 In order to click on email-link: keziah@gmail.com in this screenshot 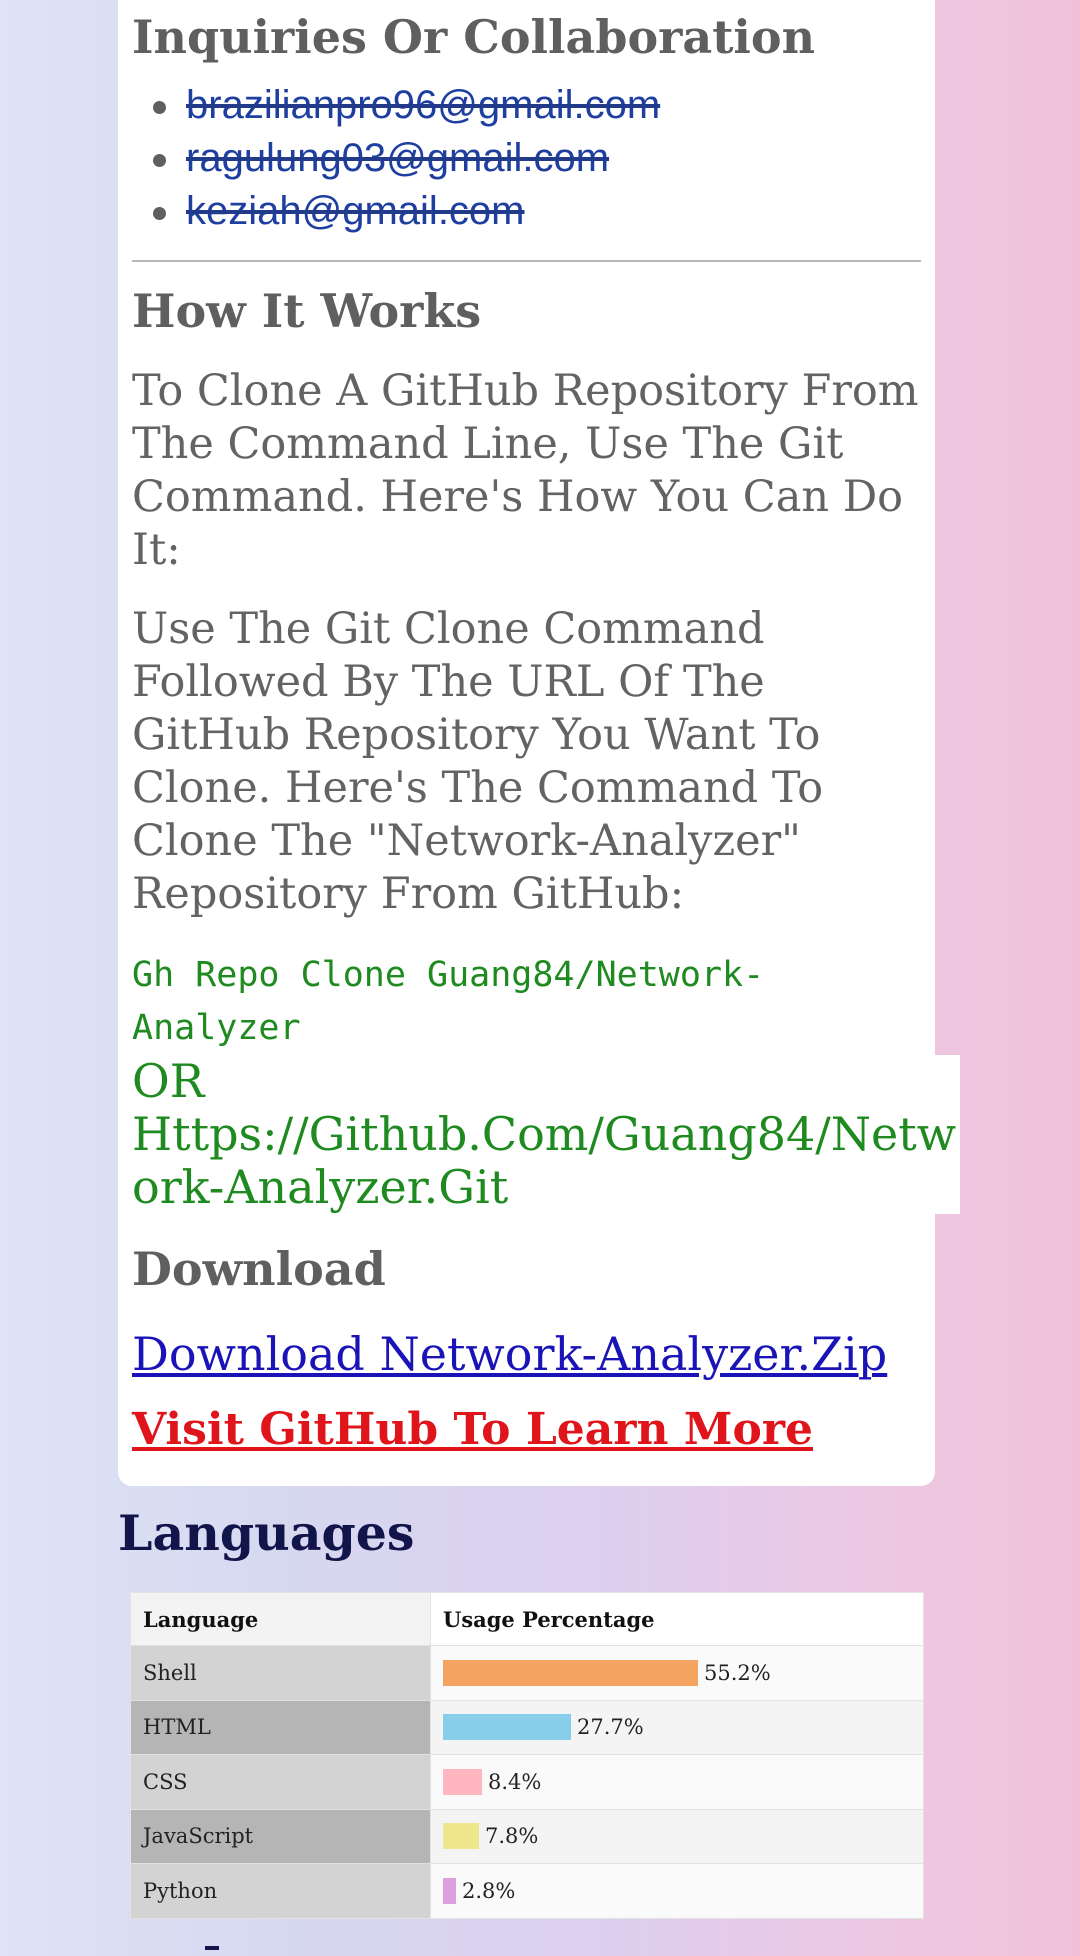, I will do `click(355, 211)`.